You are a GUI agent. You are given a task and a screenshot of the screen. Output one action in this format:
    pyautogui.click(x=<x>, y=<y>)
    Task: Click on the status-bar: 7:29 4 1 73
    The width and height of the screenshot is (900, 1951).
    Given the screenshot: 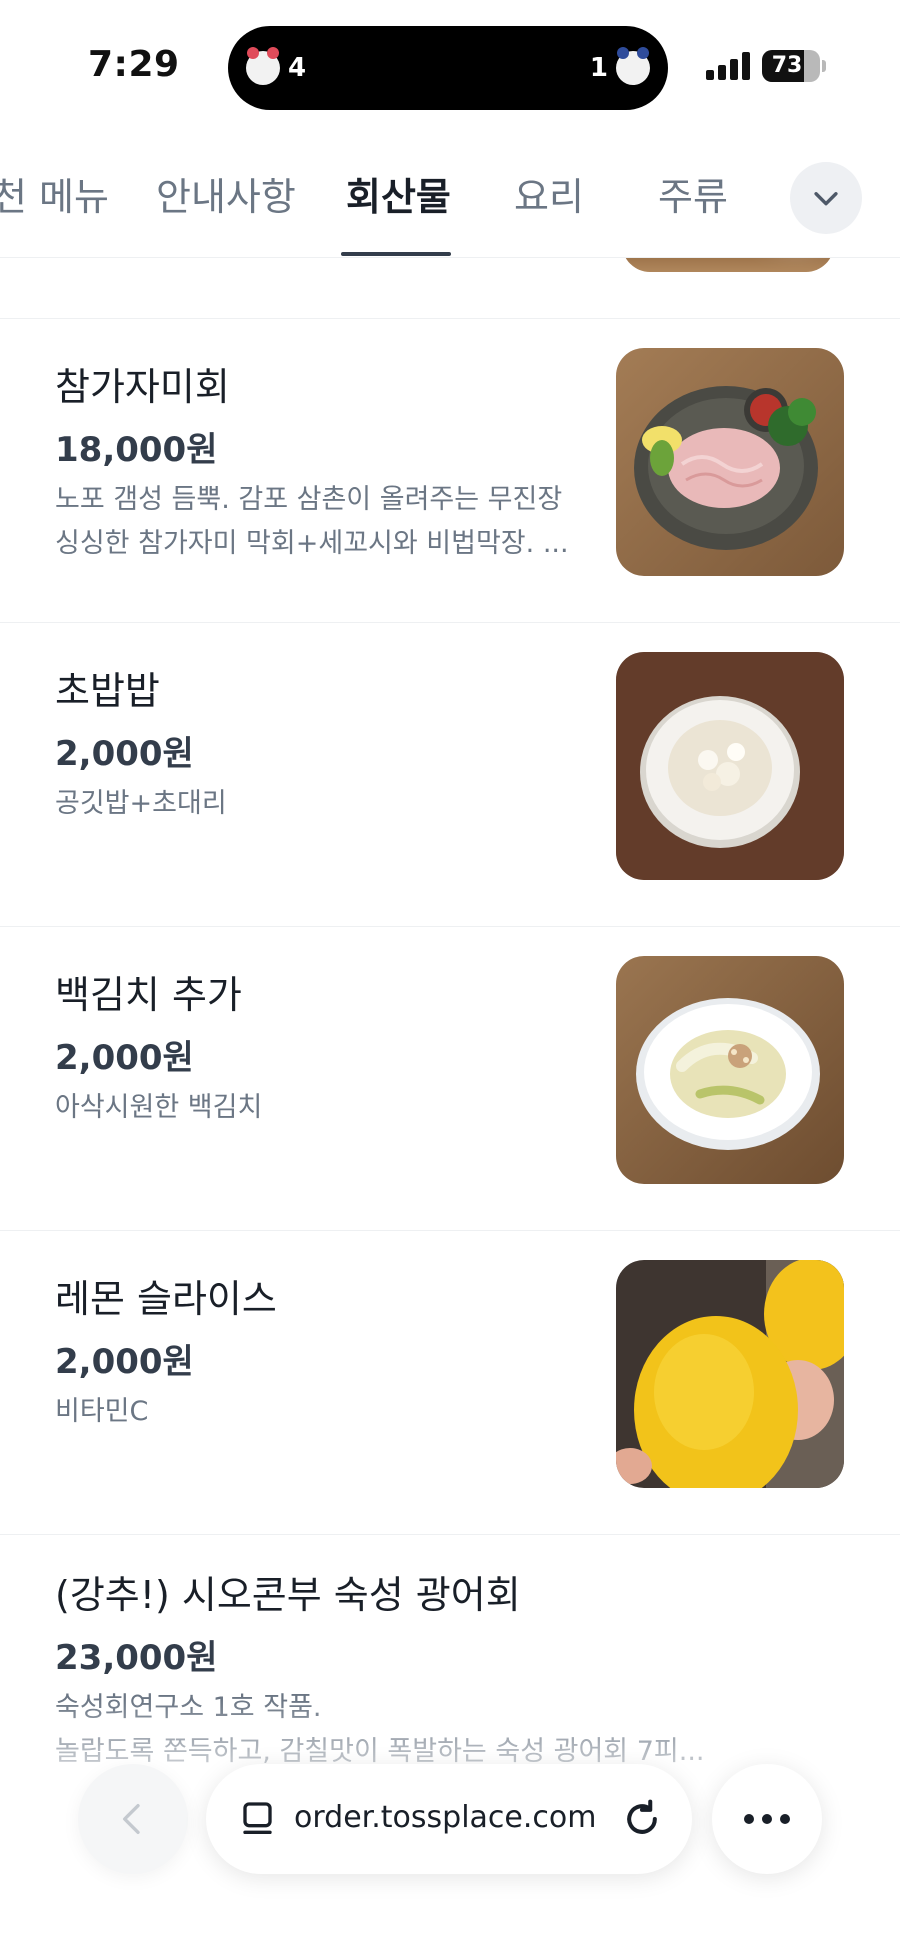 What is the action you would take?
    pyautogui.click(x=450, y=65)
    